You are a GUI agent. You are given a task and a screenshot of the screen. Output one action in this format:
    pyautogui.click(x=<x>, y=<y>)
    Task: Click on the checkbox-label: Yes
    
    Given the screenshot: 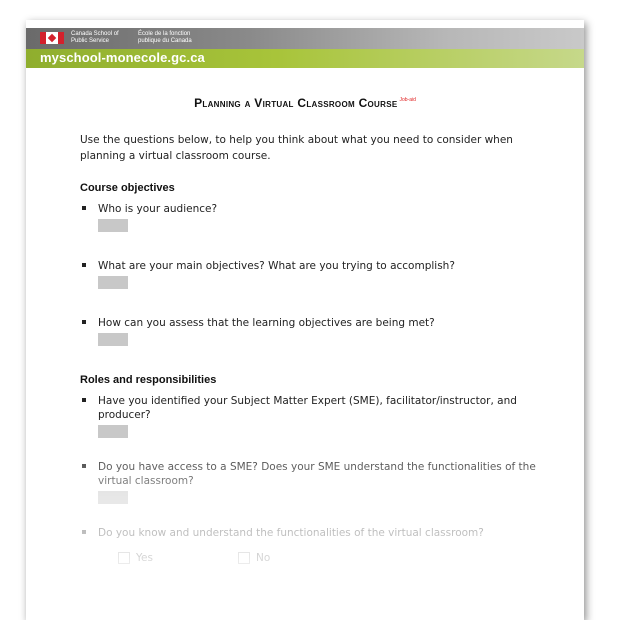 What is the action you would take?
    pyautogui.click(x=144, y=558)
    